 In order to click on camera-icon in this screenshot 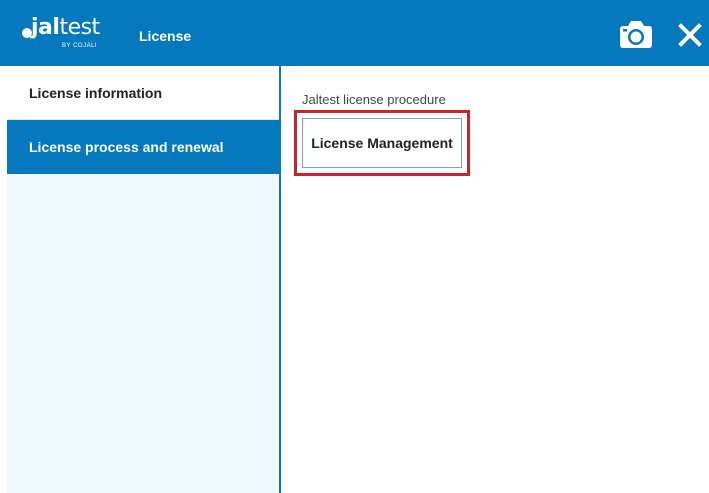, I will do `click(636, 35)`.